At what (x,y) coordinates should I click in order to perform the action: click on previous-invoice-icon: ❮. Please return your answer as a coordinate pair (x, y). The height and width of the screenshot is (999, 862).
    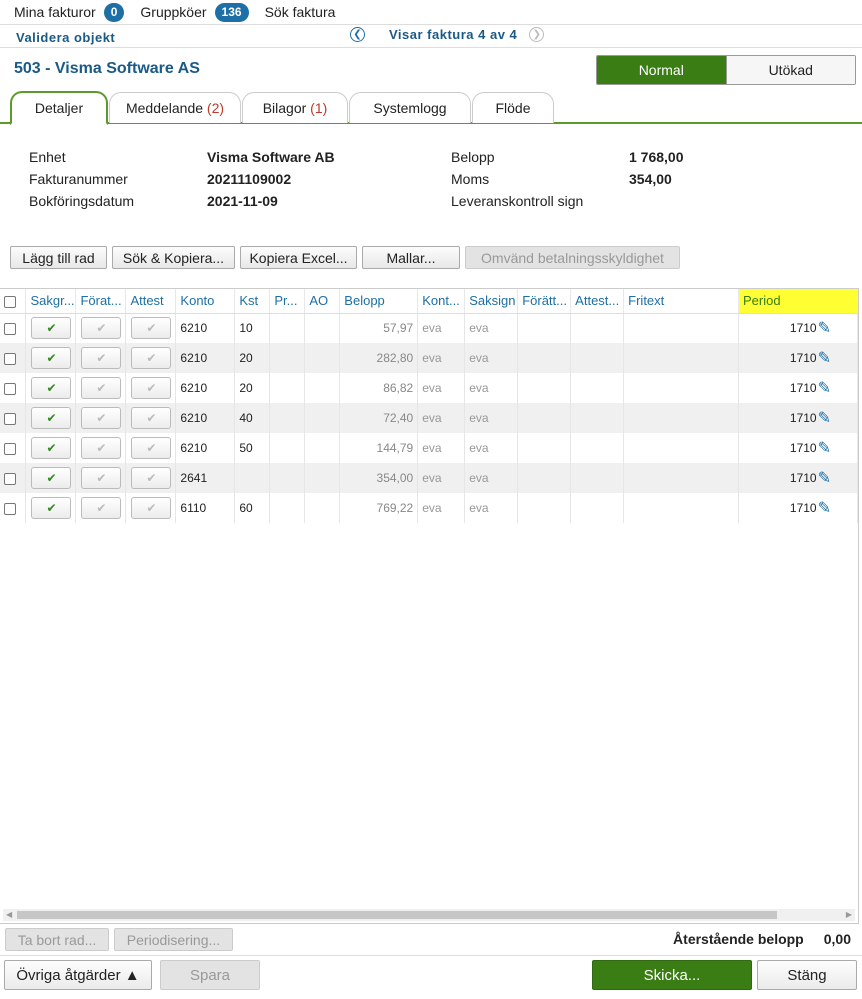
    Looking at the image, I should click on (357, 34).